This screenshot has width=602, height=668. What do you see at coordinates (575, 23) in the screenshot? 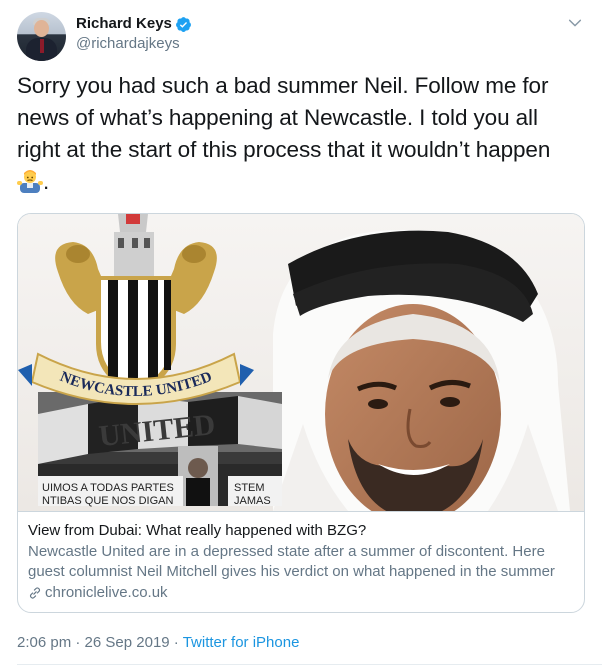
I see `chevron-down-icon` at bounding box center [575, 23].